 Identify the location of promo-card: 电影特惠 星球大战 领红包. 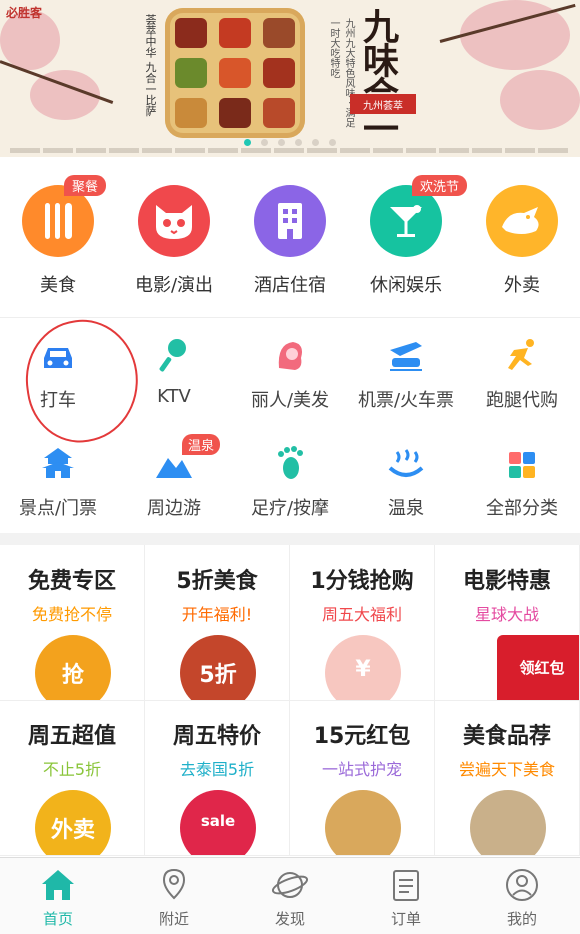
(507, 623).